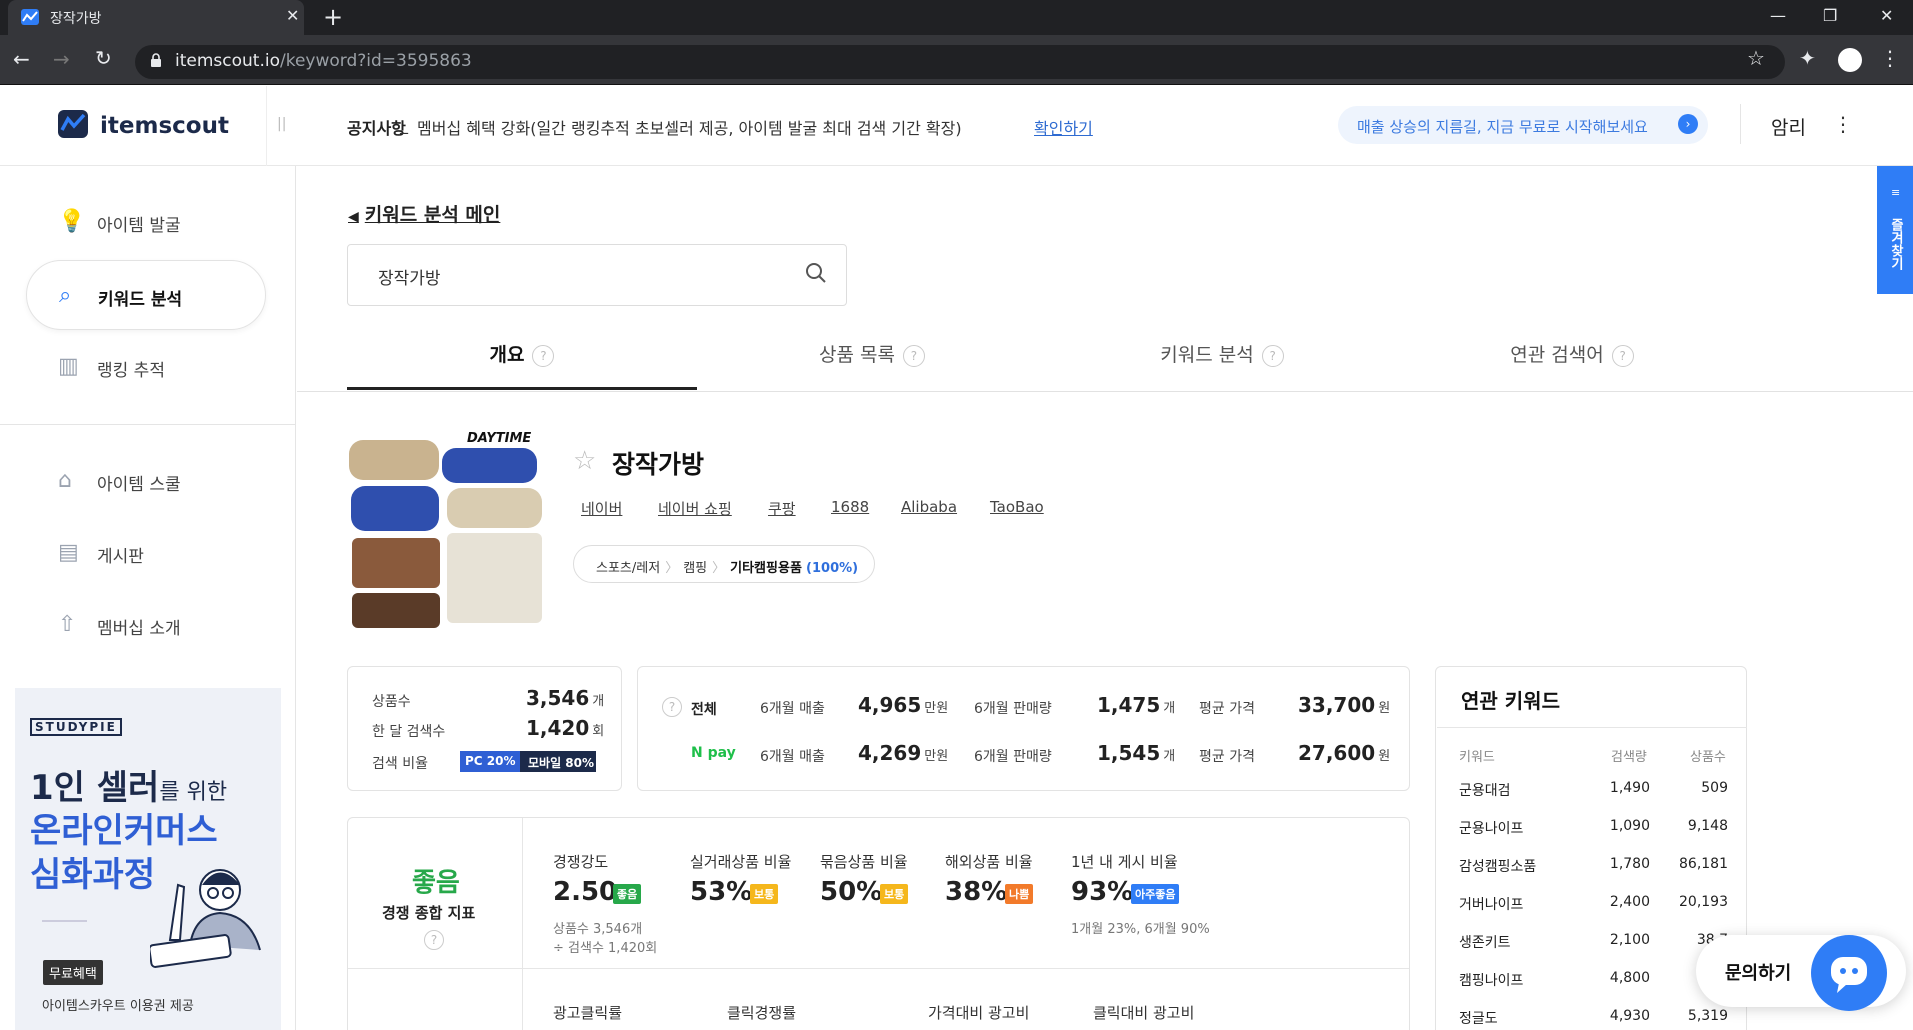 This screenshot has height=1030, width=1913. Describe the element at coordinates (1756, 58) in the screenshot. I see `bookmark-star-icon: ☆` at that location.